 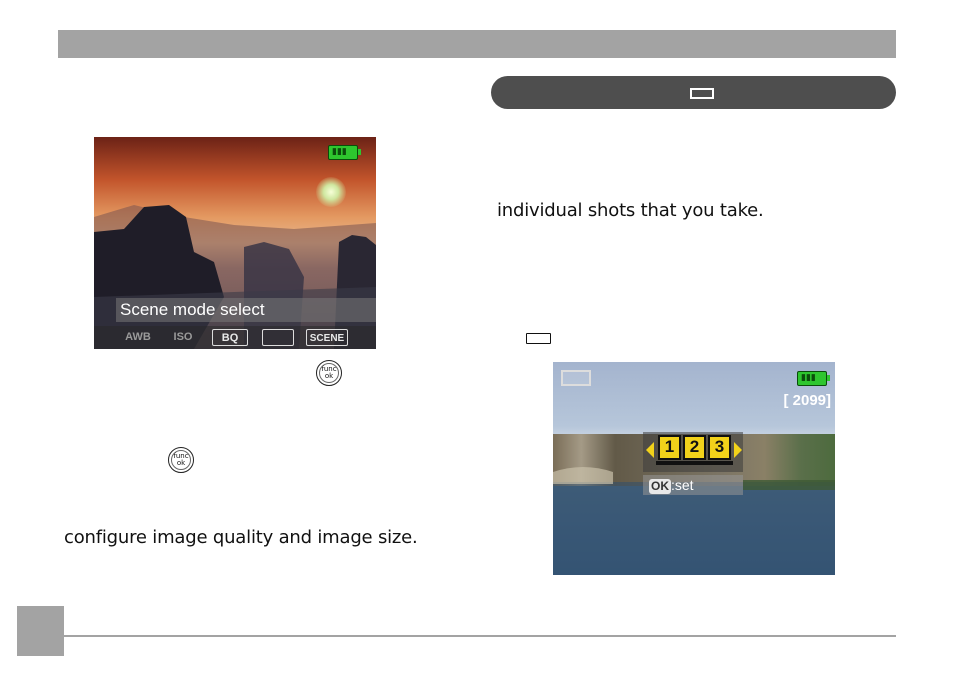 What do you see at coordinates (738, 450) in the screenshot?
I see `arrow-right-icon` at bounding box center [738, 450].